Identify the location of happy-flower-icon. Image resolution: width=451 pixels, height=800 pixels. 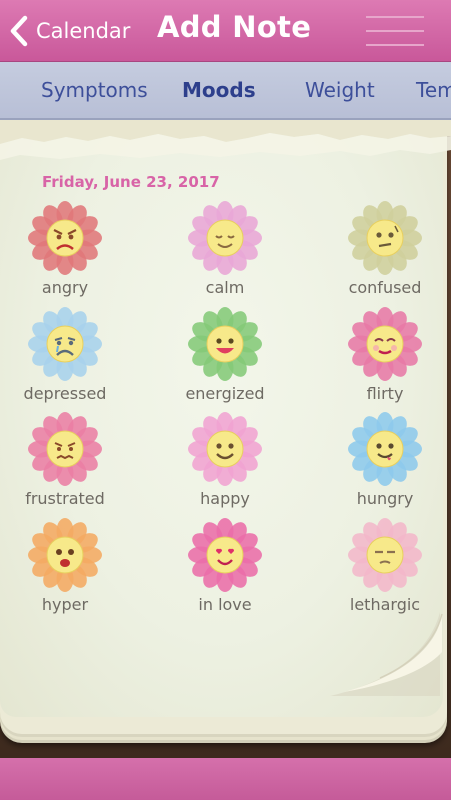
(225, 449).